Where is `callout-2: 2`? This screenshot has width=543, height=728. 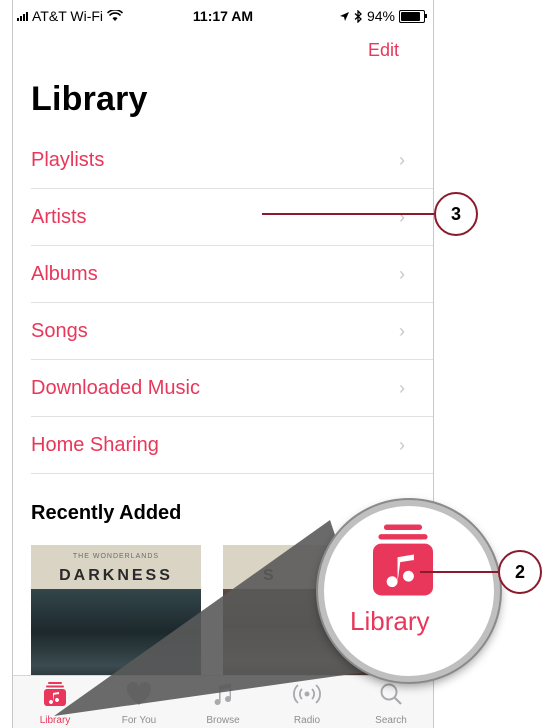 callout-2: 2 is located at coordinates (520, 572).